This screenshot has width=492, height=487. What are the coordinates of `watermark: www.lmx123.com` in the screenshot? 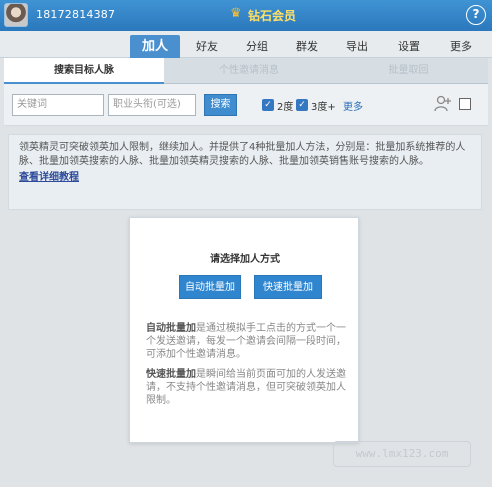 It's located at (402, 454).